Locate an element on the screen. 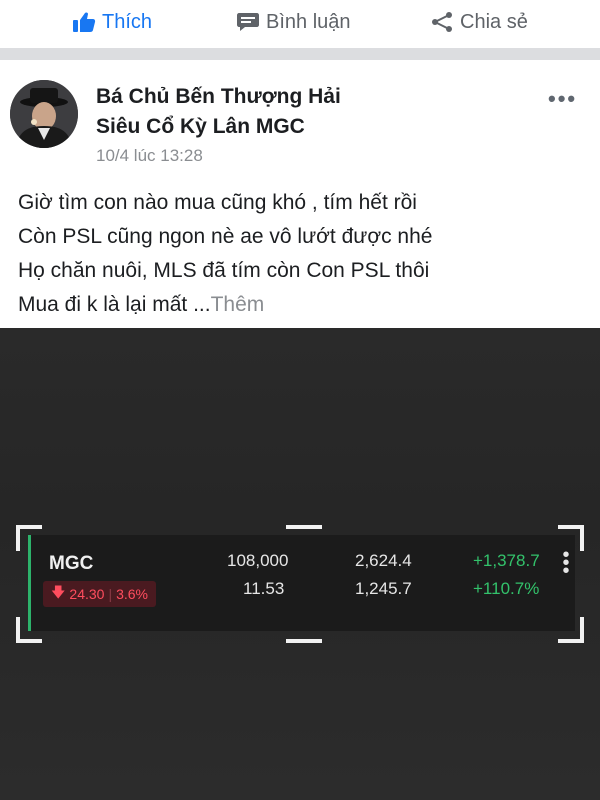  change-value: 24.30 is located at coordinates (87, 594).